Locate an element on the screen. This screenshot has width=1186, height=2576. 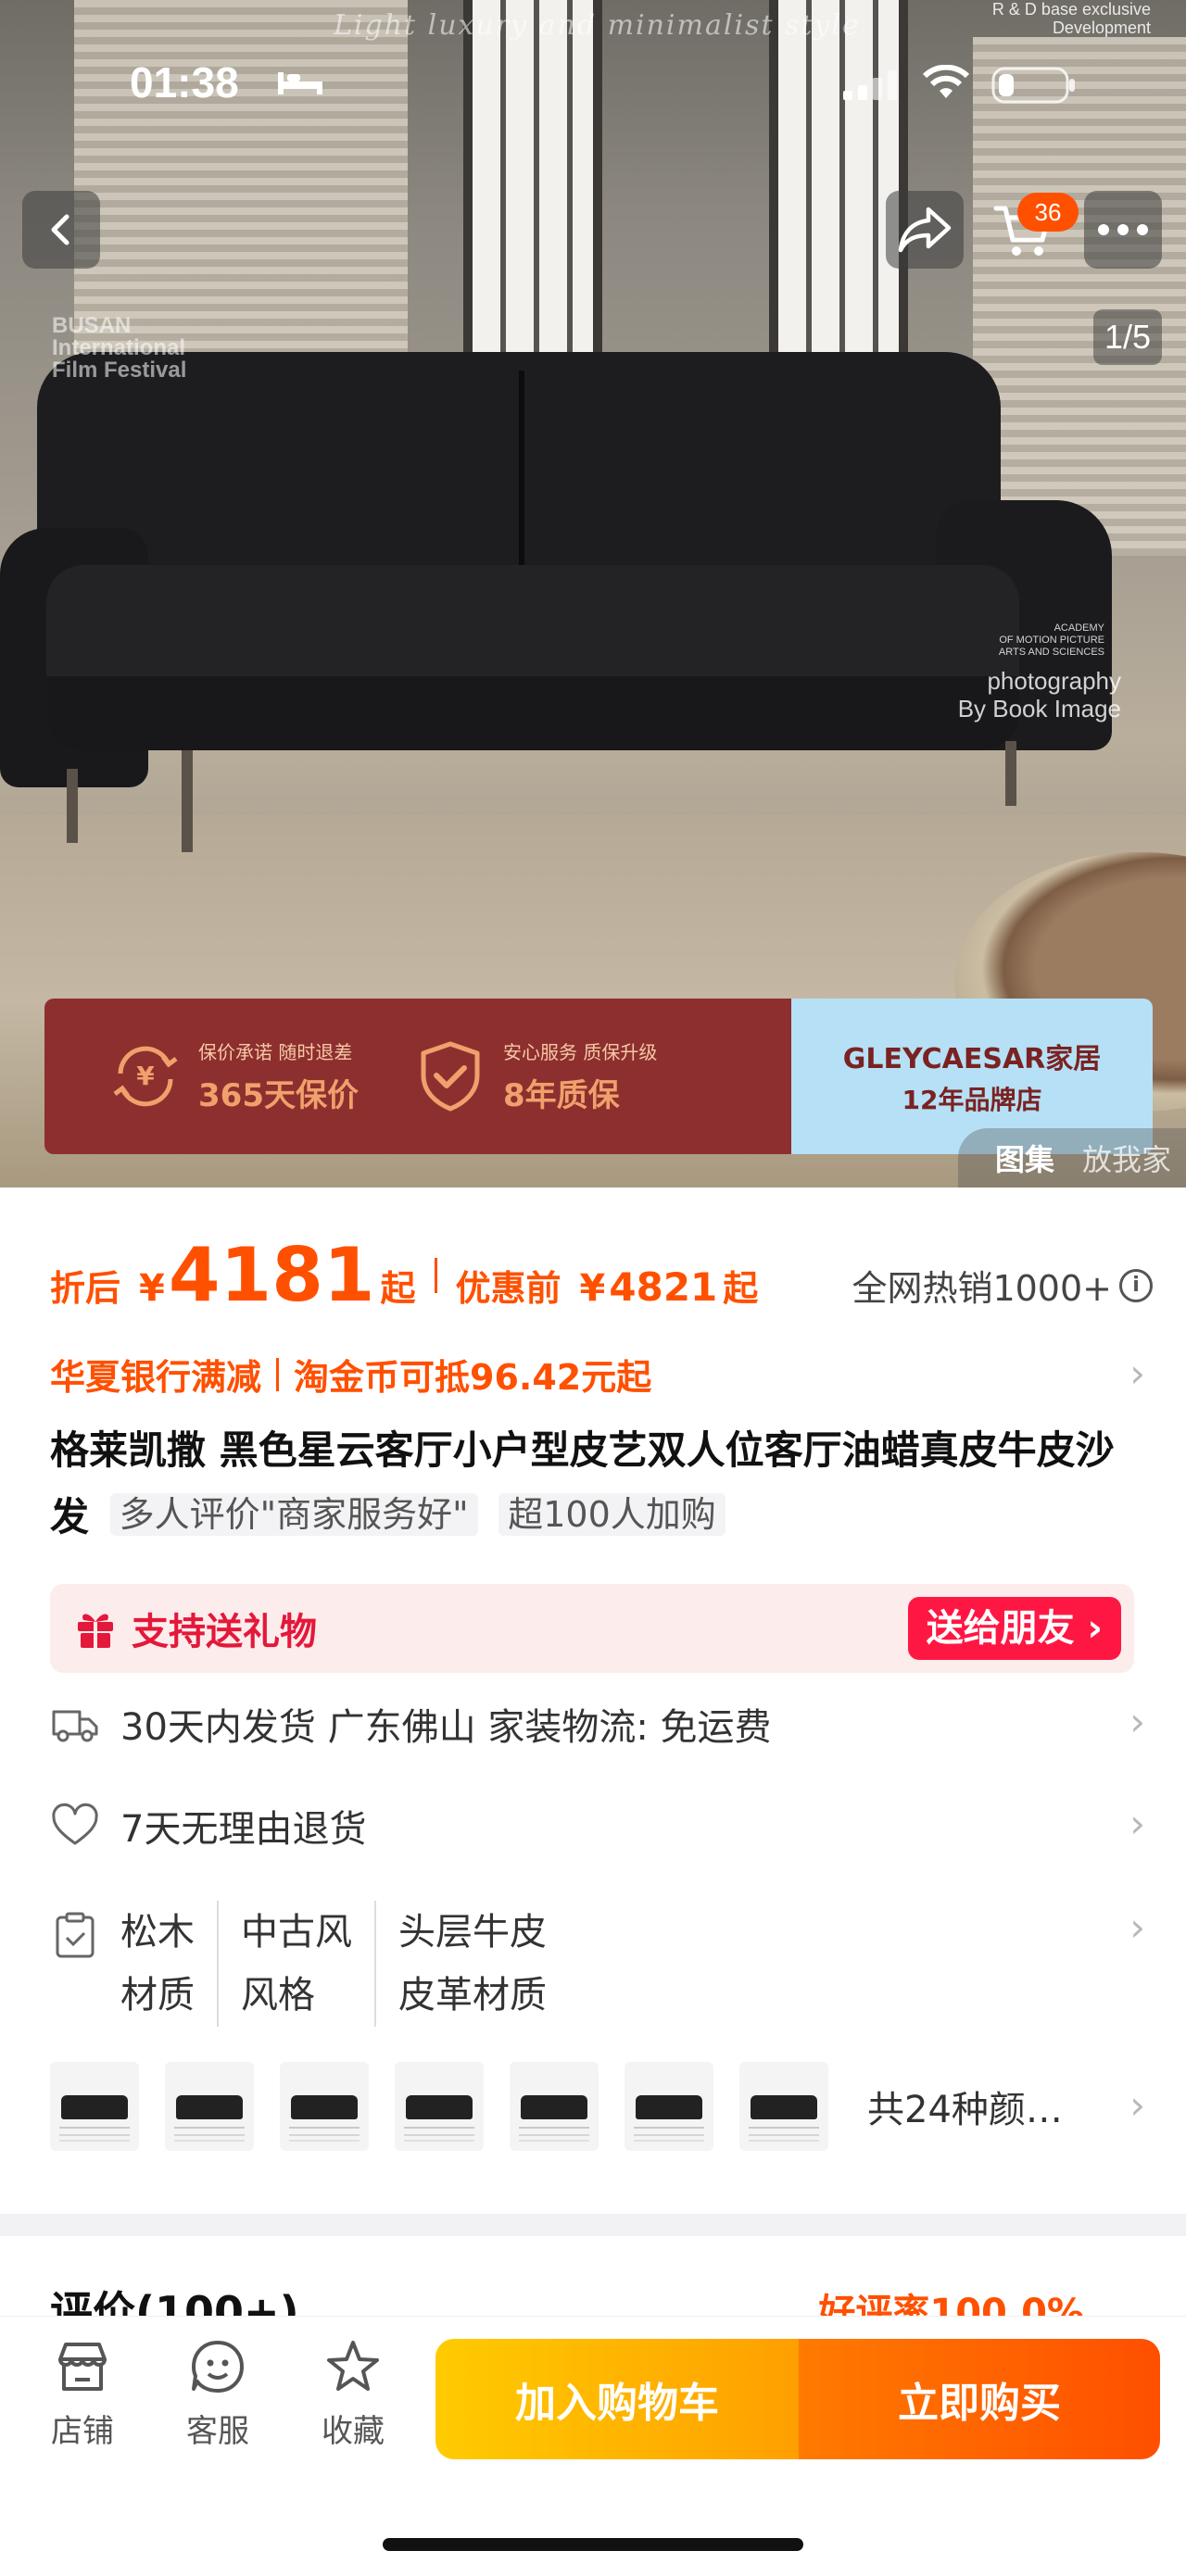
tab-place-in-my-home: 放我家 is located at coordinates (1126, 1158).